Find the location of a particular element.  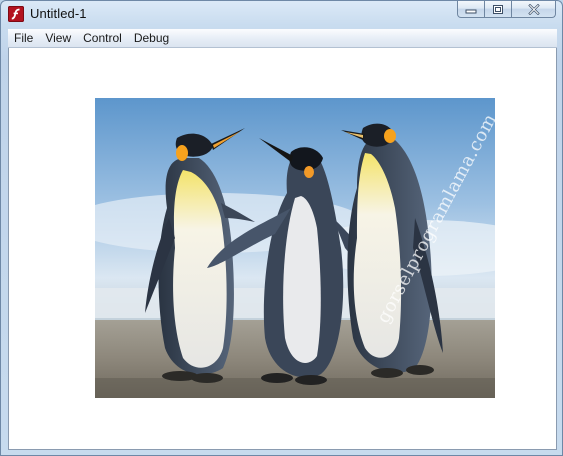

menu-control: Control is located at coordinates (102, 38).